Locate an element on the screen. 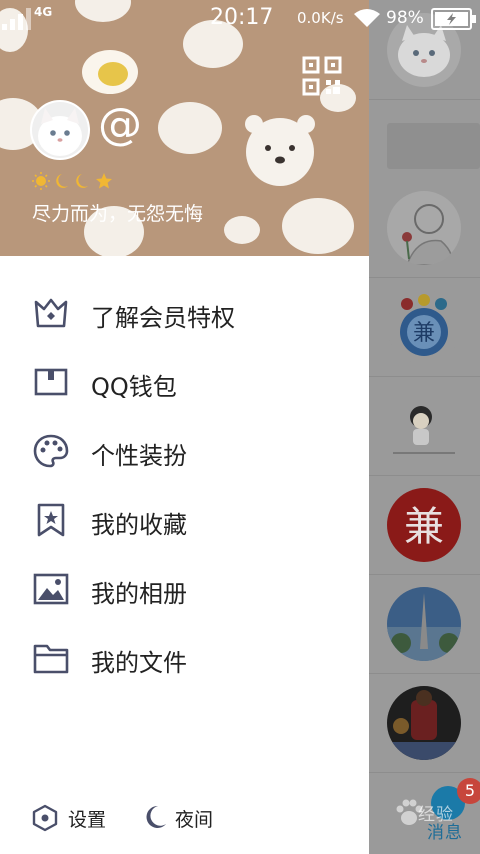  night-mode-button: 夜间 is located at coordinates (194, 817).